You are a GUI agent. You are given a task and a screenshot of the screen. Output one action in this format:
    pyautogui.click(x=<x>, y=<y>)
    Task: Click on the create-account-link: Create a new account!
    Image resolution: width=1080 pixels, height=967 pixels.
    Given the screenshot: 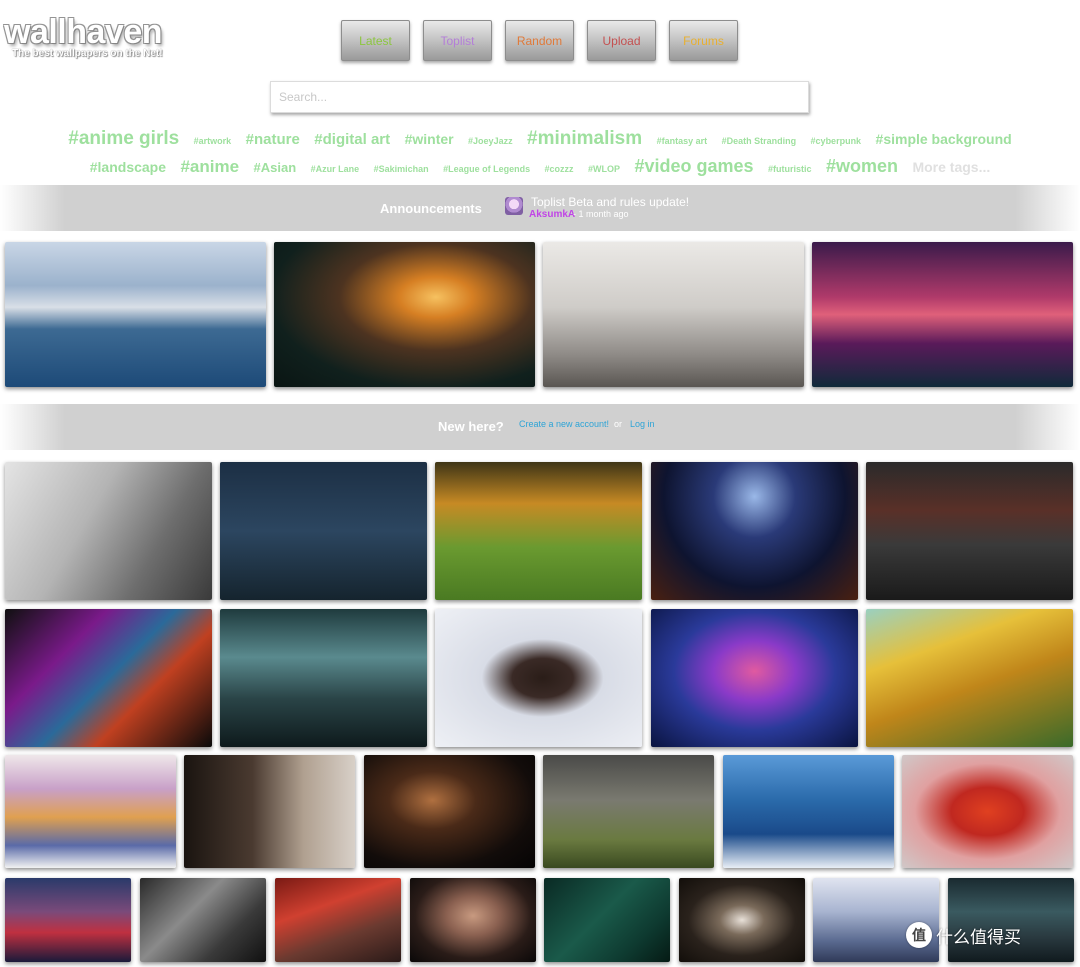 What is the action you would take?
    pyautogui.click(x=564, y=424)
    